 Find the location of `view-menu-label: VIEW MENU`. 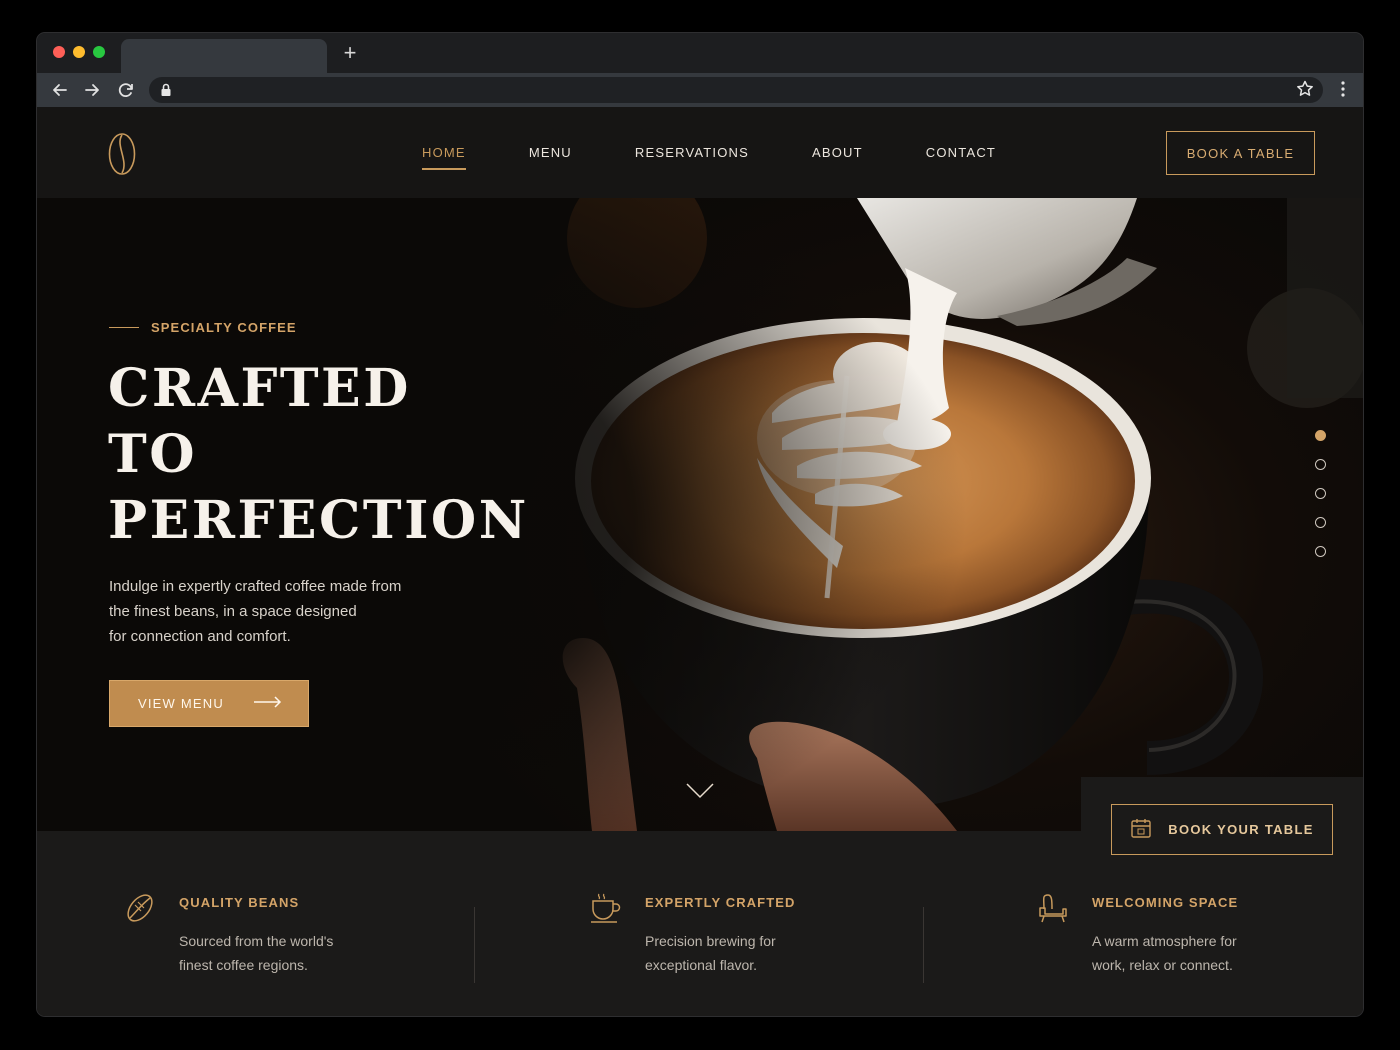

view-menu-label: VIEW MENU is located at coordinates (181, 703).